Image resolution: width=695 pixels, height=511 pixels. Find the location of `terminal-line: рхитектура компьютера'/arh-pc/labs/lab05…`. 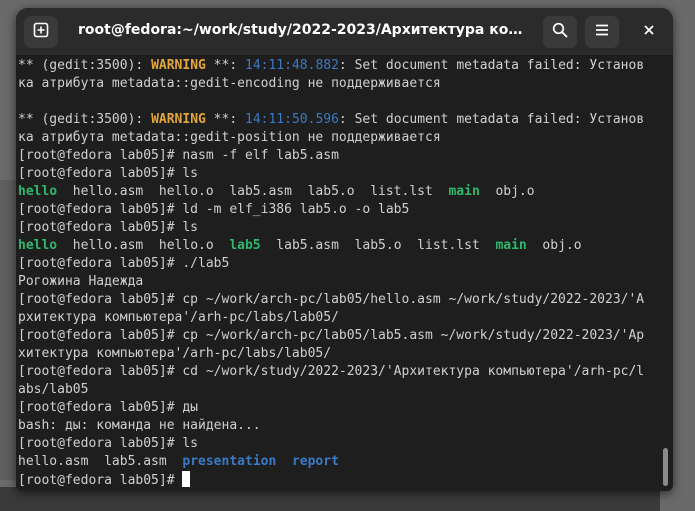

terminal-line: рхитектура компьютера'/arh-pc/labs/lab05… is located at coordinates (178, 317).